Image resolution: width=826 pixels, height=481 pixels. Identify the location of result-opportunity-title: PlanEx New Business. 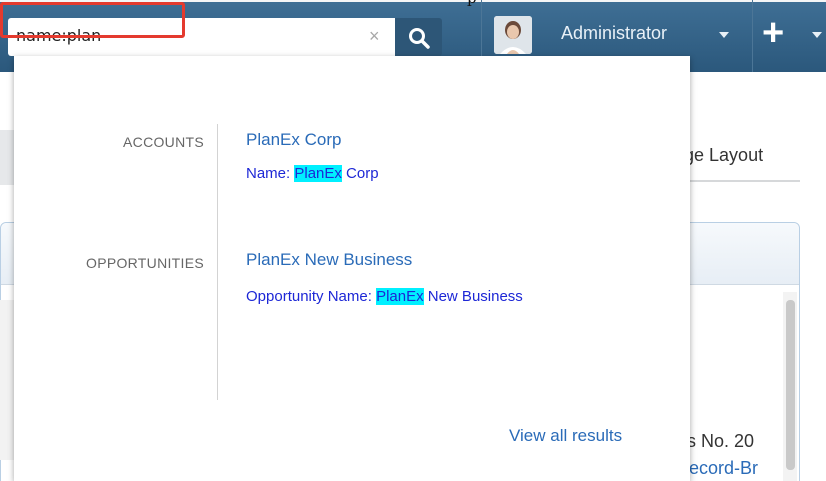
(329, 260).